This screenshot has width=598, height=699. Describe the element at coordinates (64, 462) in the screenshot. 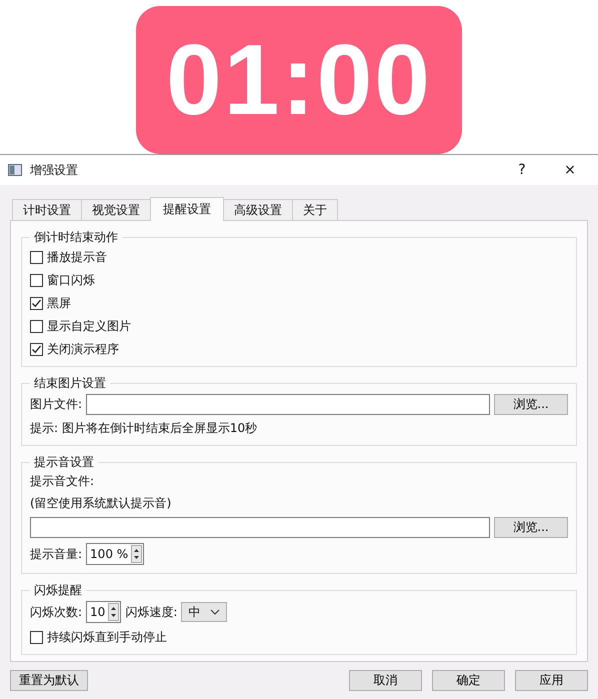

I see `group-title: 提示音设置` at that location.